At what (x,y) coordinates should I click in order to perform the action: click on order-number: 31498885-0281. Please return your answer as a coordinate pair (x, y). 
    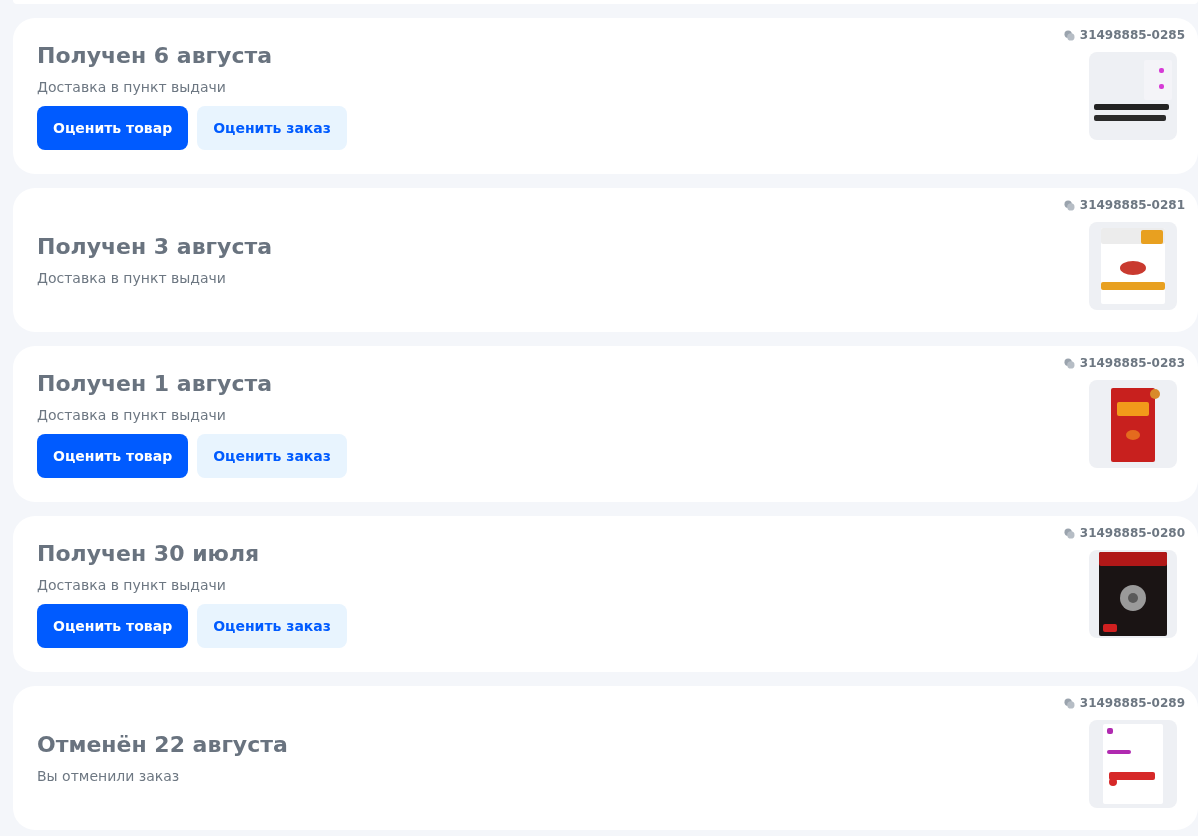
    Looking at the image, I should click on (1132, 205).